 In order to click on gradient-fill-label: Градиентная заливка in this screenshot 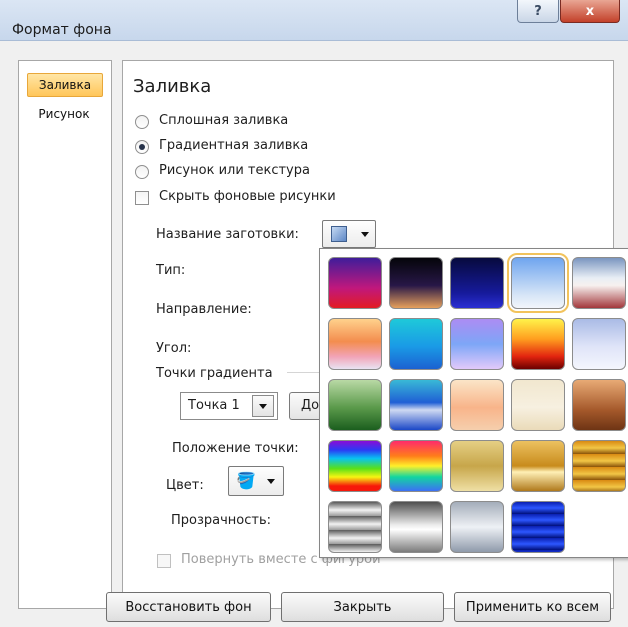, I will do `click(233, 145)`.